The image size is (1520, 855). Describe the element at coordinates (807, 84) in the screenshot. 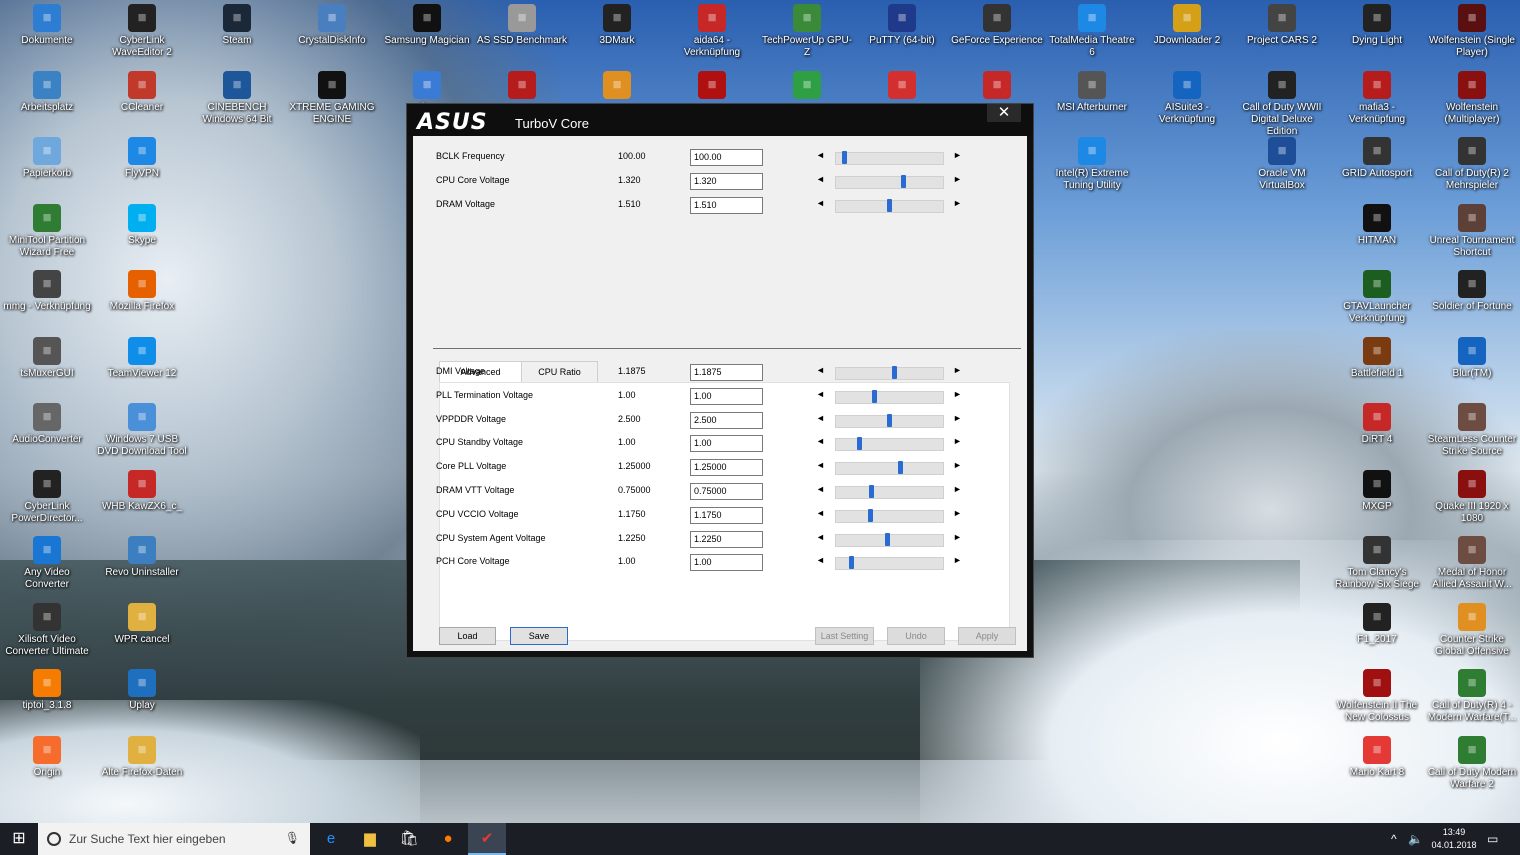

I see `desktop-shortcut-super-pi-icon: ■` at that location.